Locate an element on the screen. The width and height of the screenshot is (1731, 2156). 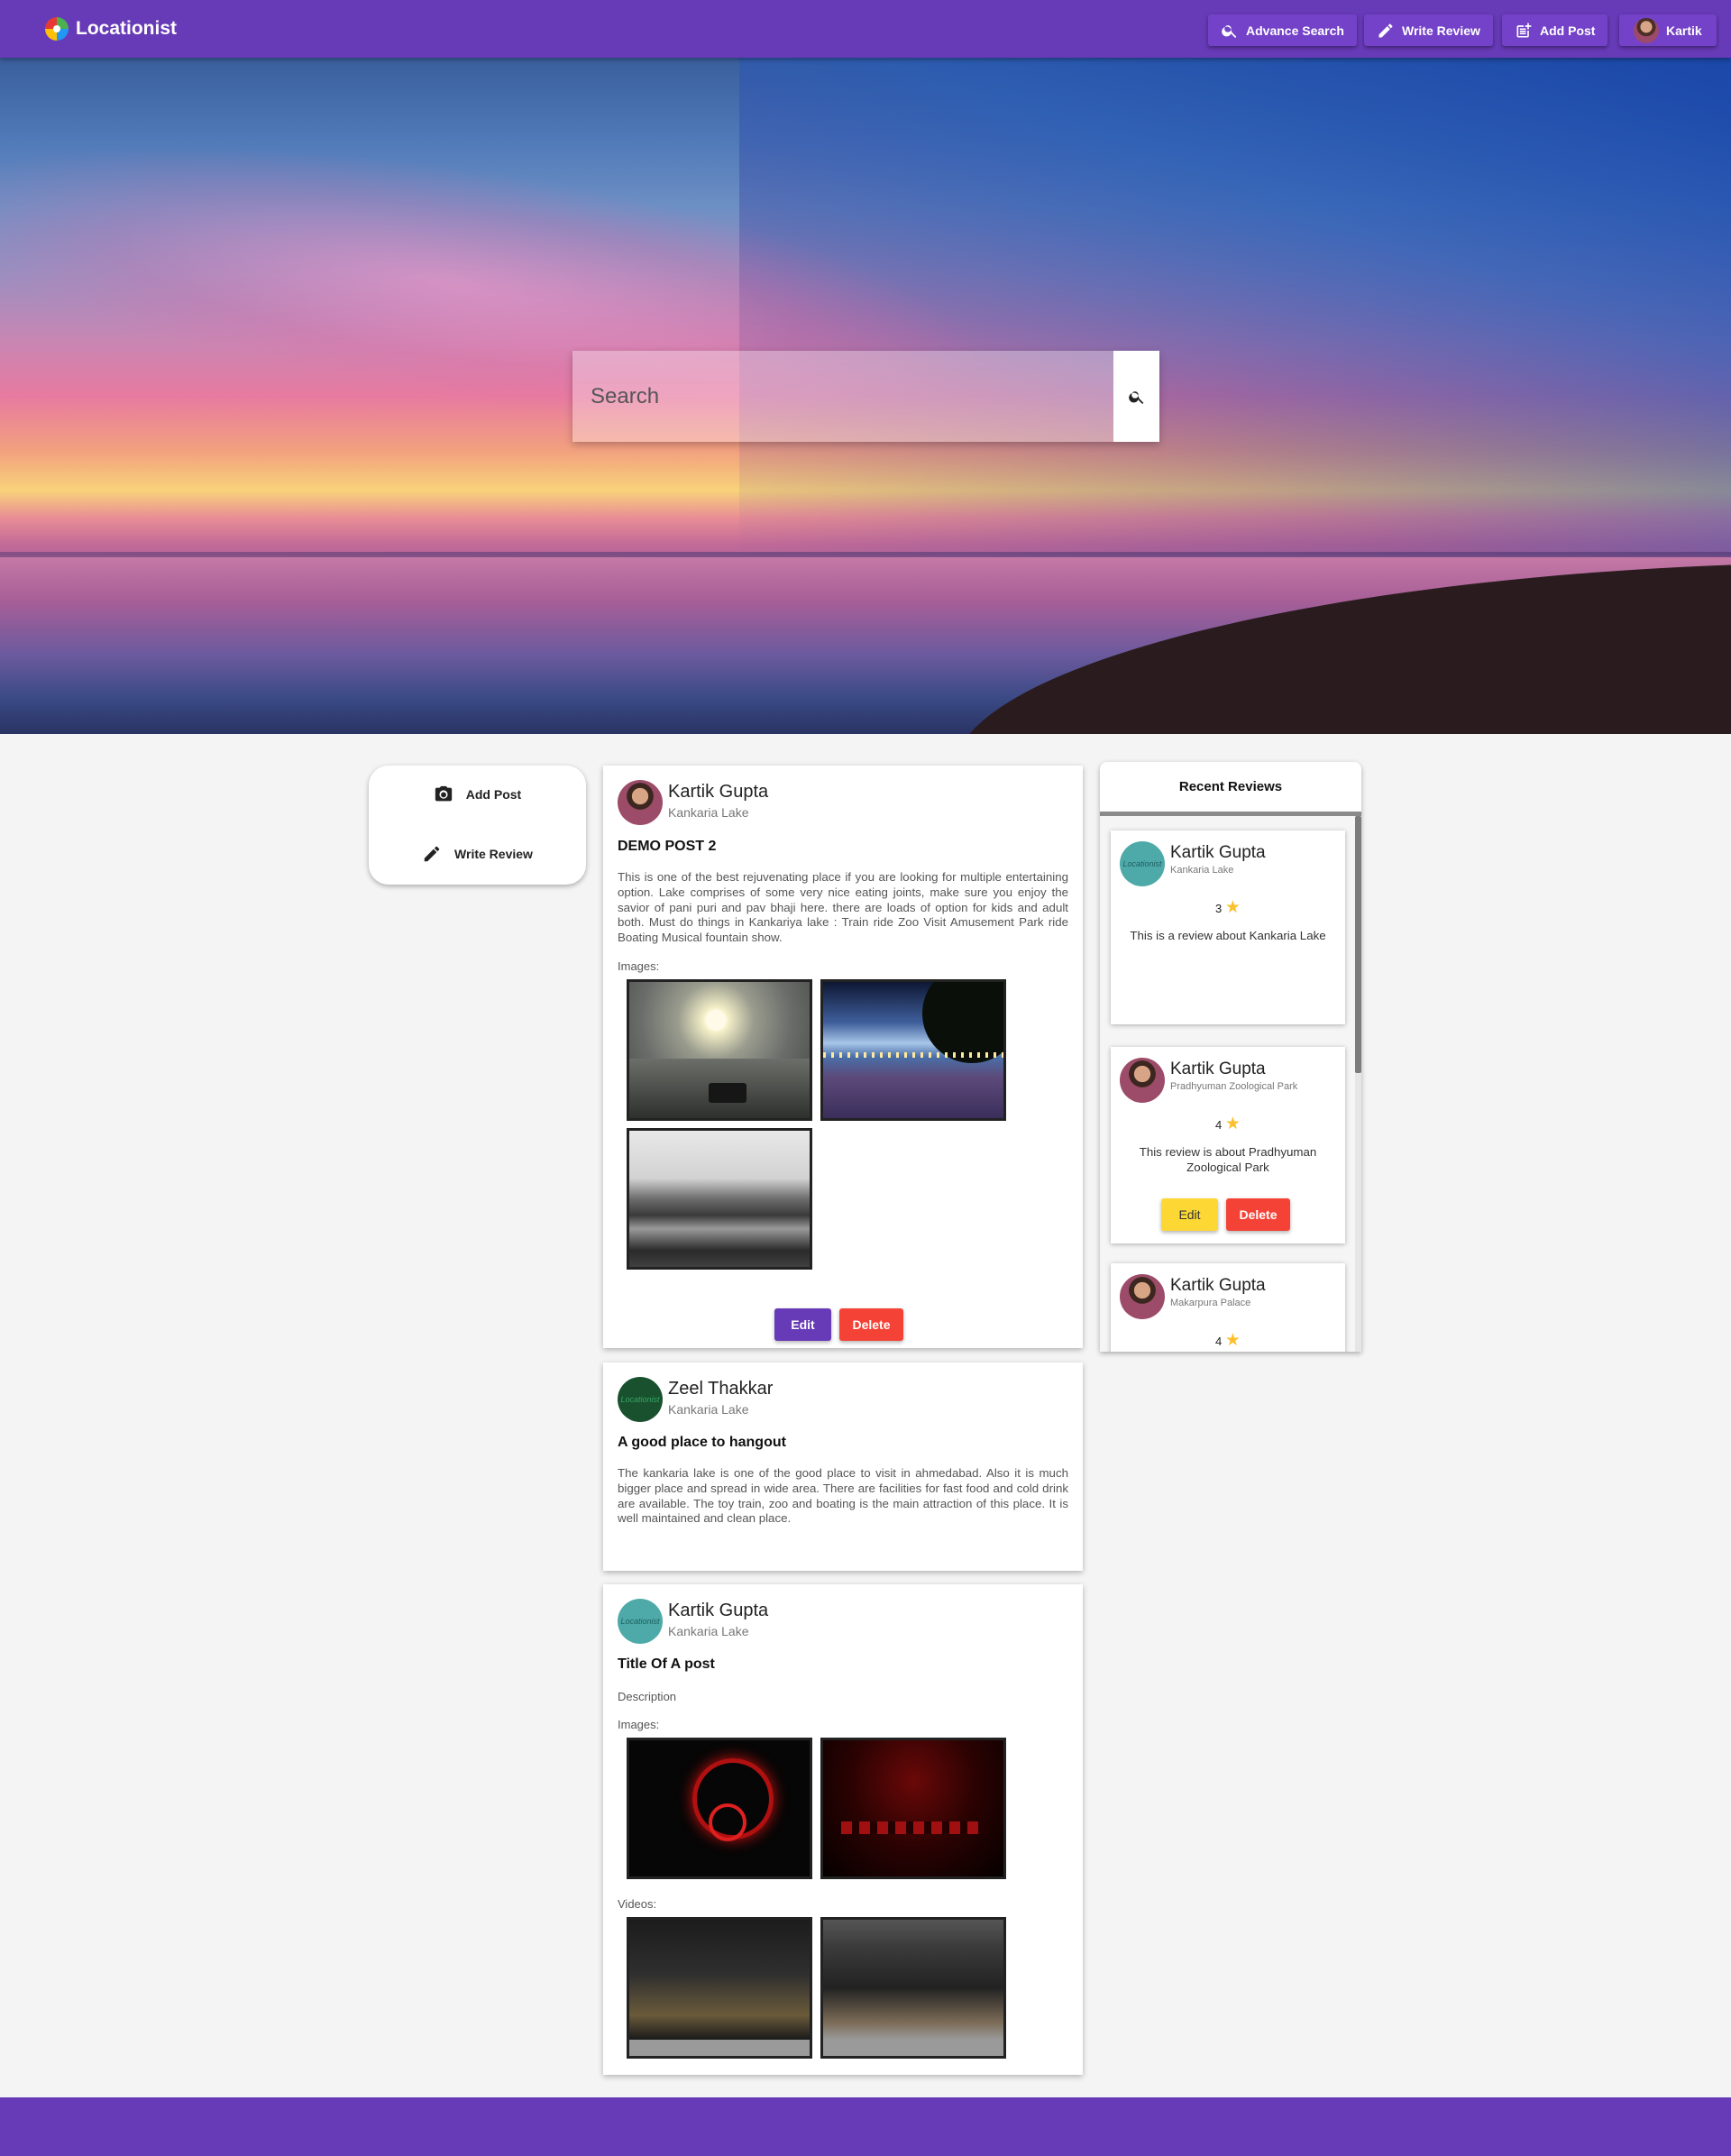
post-title: A good place to hangout is located at coordinates (702, 1442).